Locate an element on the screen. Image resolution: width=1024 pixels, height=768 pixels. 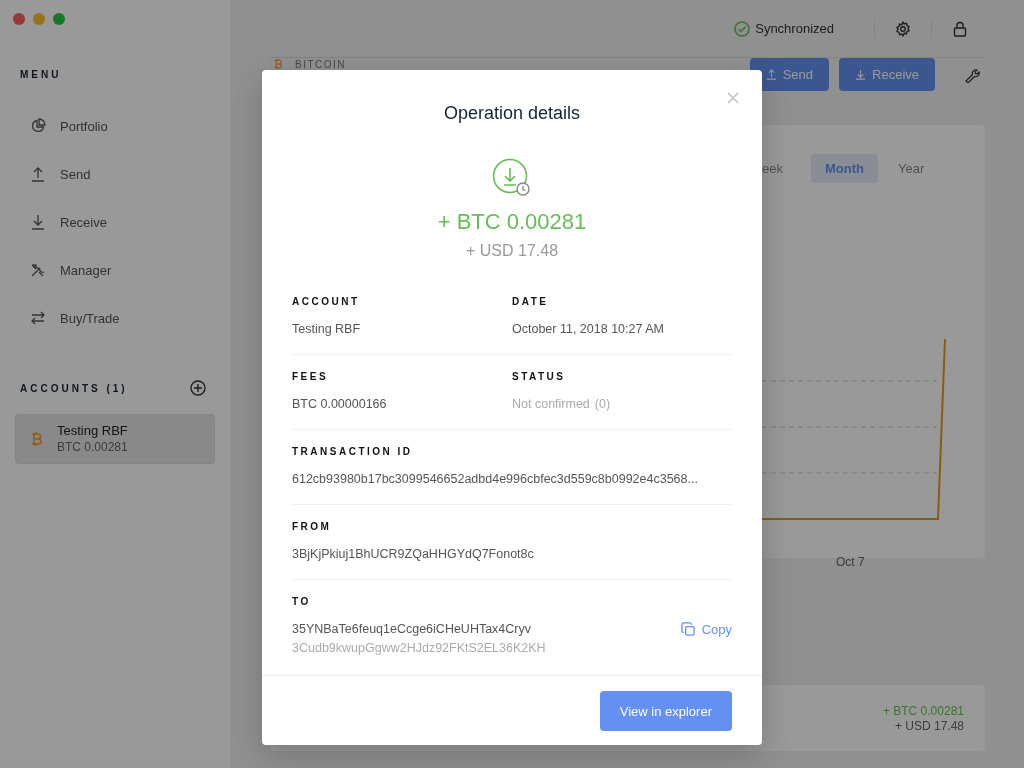
axis-label: Oct 7 is located at coordinates (850, 562).